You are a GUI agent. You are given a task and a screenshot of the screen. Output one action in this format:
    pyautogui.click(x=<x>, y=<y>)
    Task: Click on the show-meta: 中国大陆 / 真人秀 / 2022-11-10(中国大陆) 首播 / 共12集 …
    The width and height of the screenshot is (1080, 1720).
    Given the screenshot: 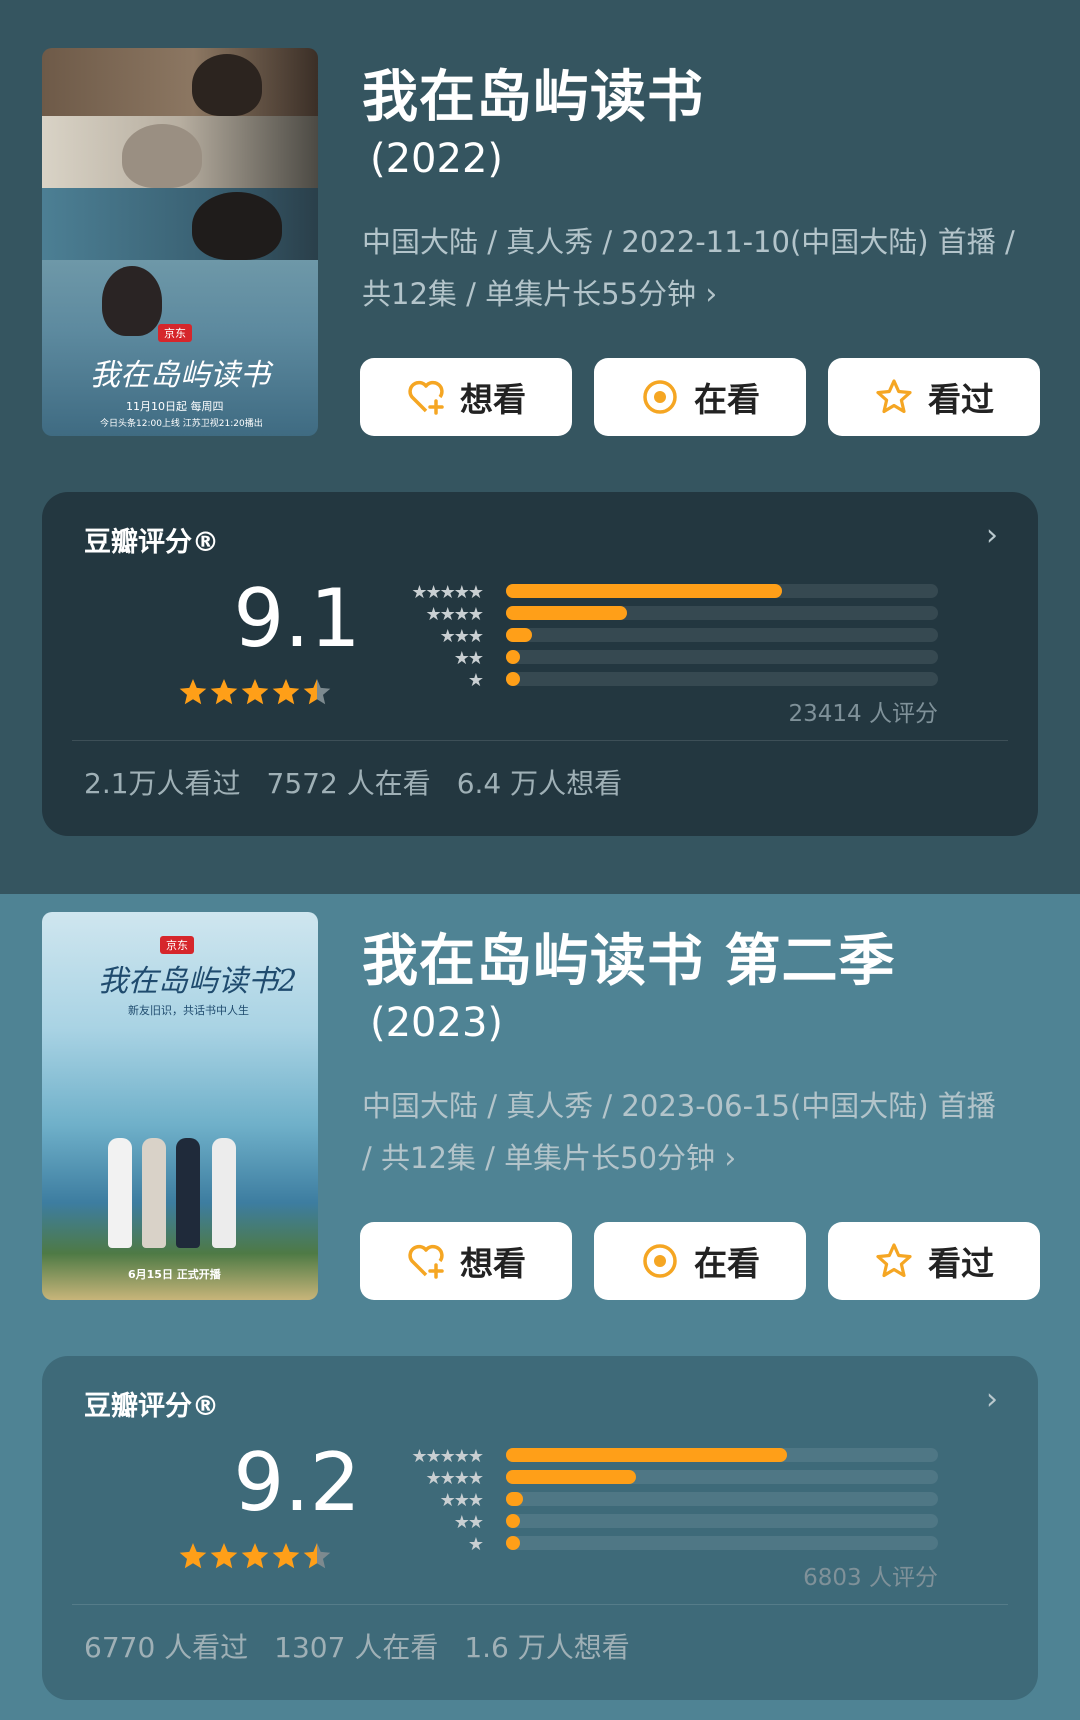 What is the action you would take?
    pyautogui.click(x=702, y=268)
    